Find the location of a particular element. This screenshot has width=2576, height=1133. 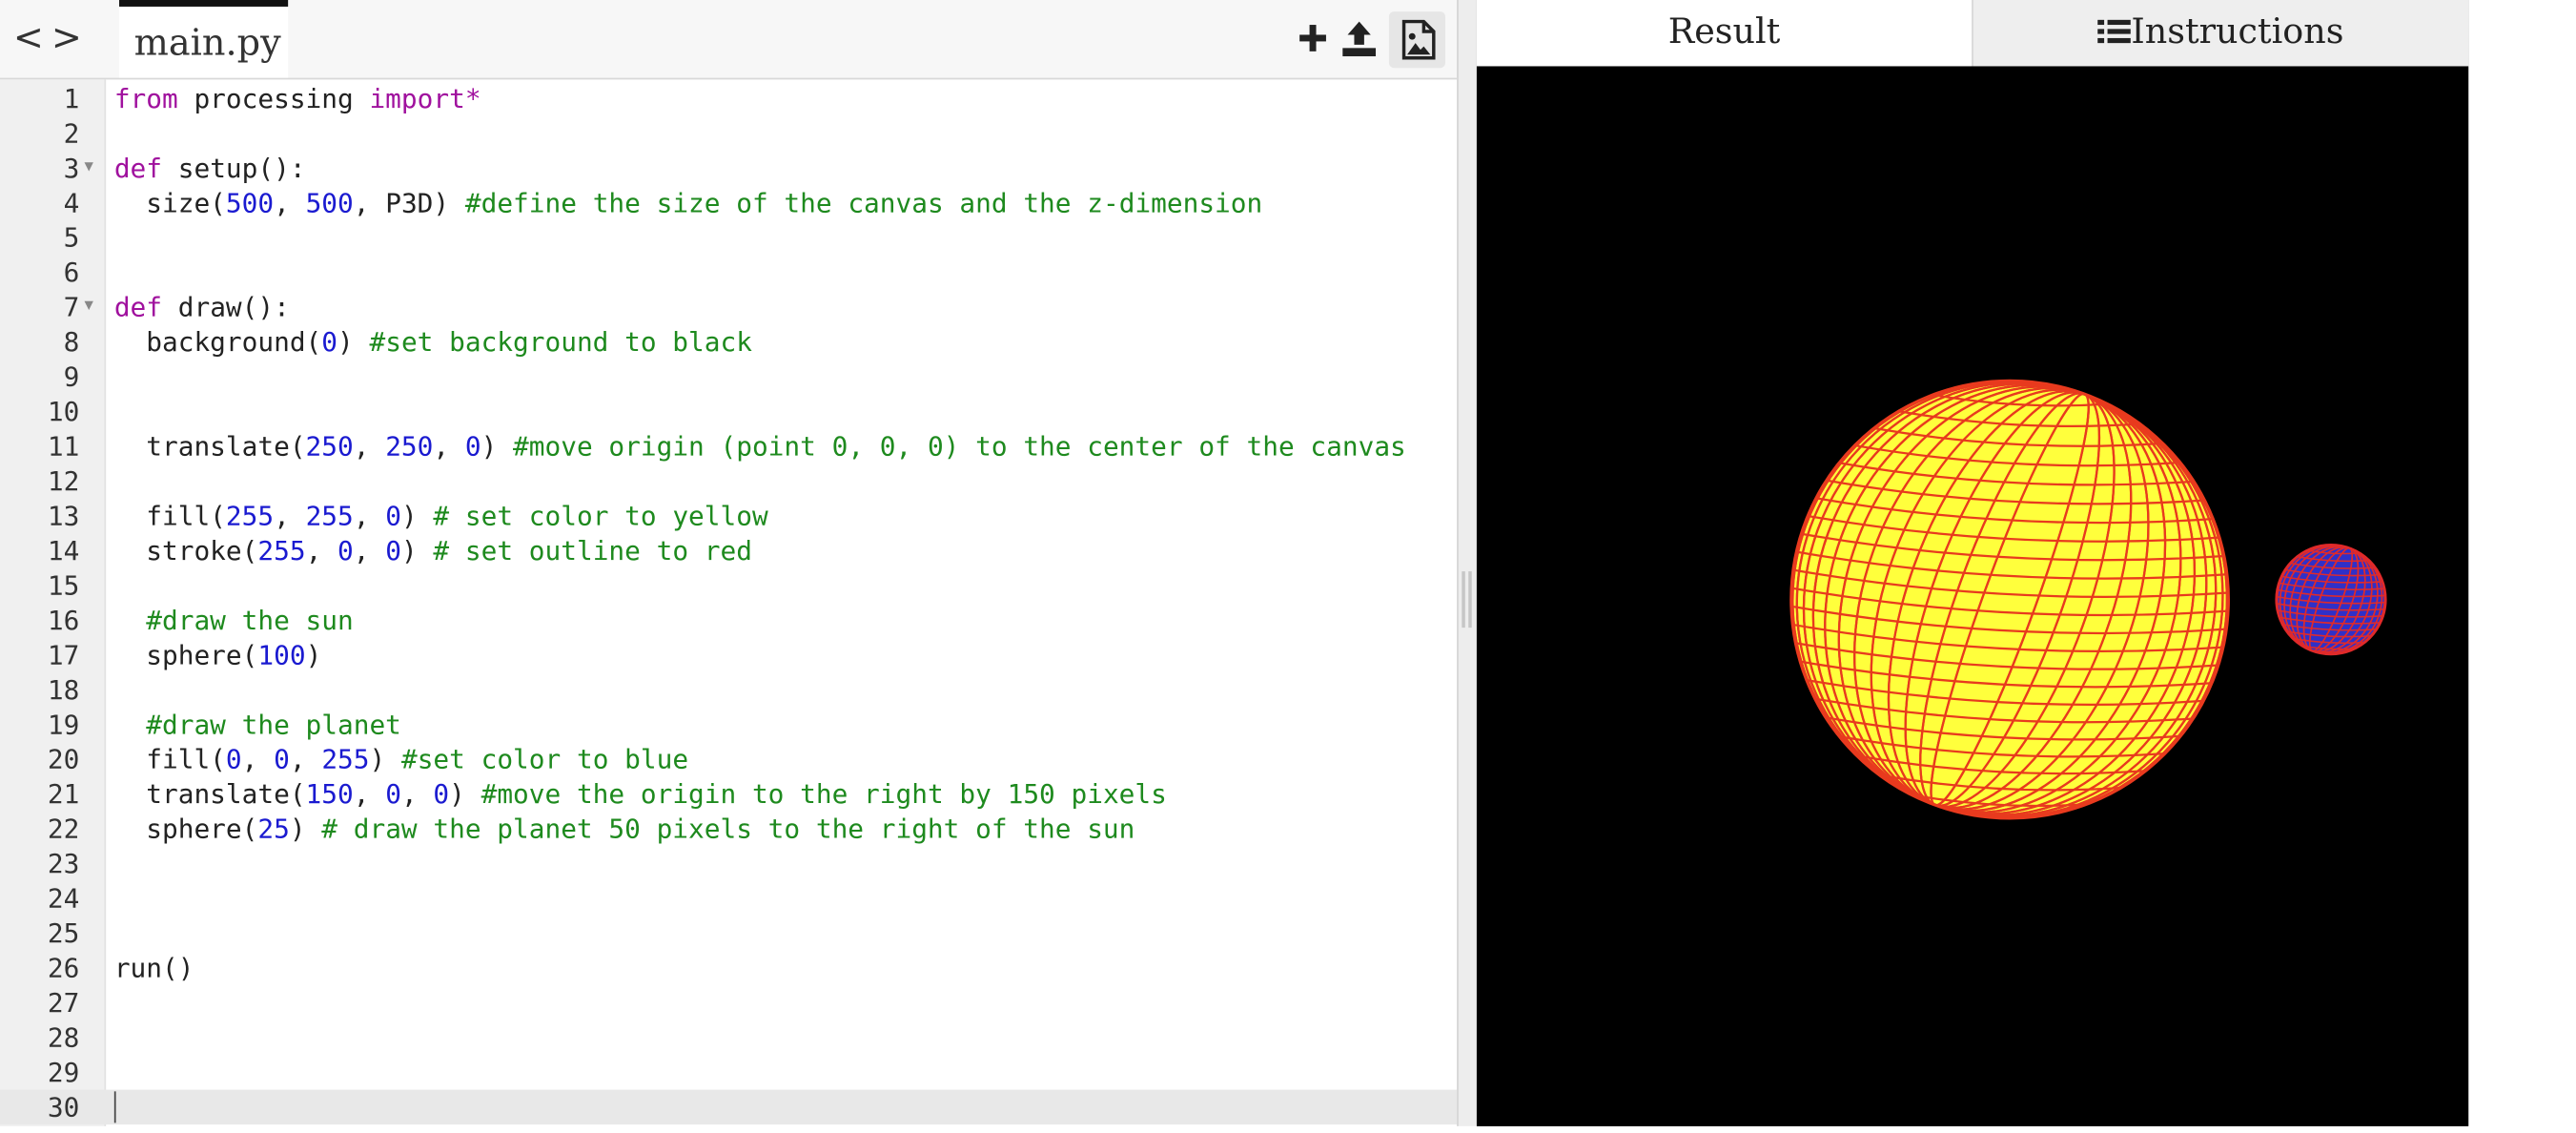

text-caret is located at coordinates (115, 1107).